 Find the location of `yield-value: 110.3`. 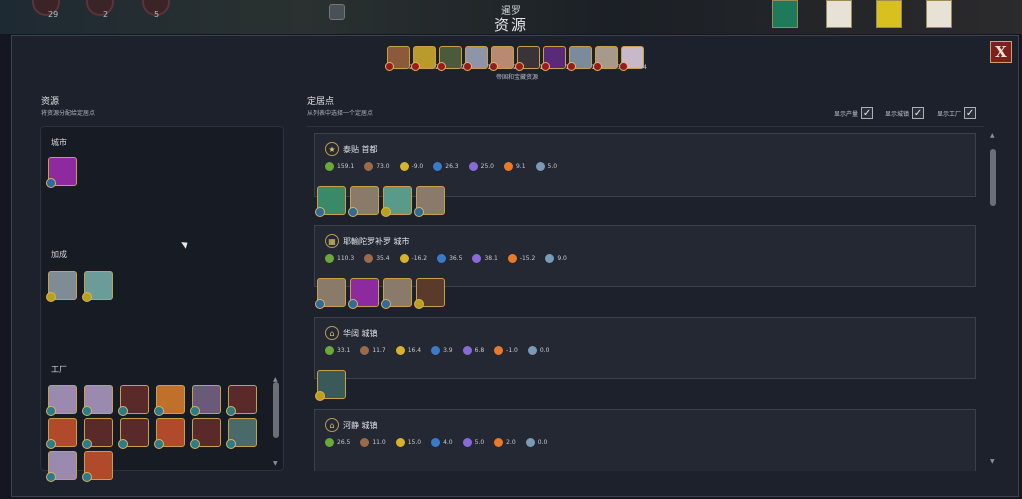

yield-value: 110.3 is located at coordinates (346, 258).